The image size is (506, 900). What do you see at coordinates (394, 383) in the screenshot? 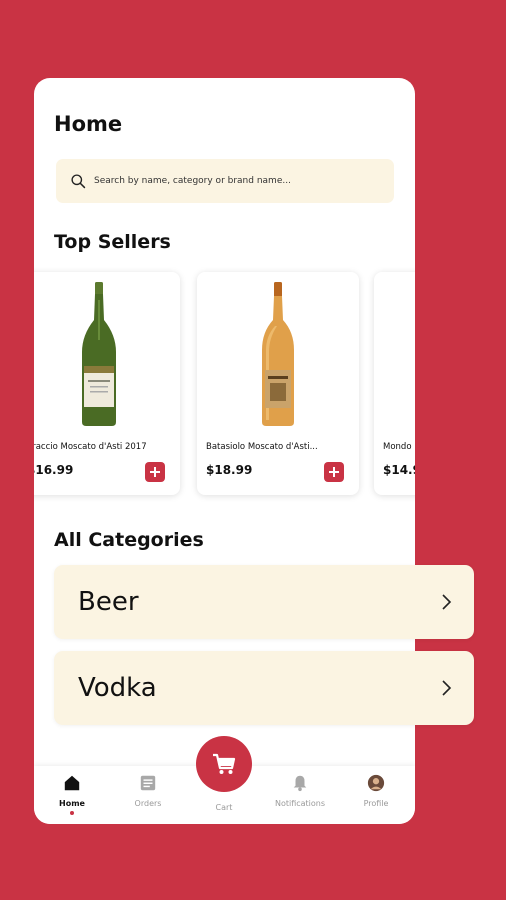
I see `product-card: Mondo $14.9` at bounding box center [394, 383].